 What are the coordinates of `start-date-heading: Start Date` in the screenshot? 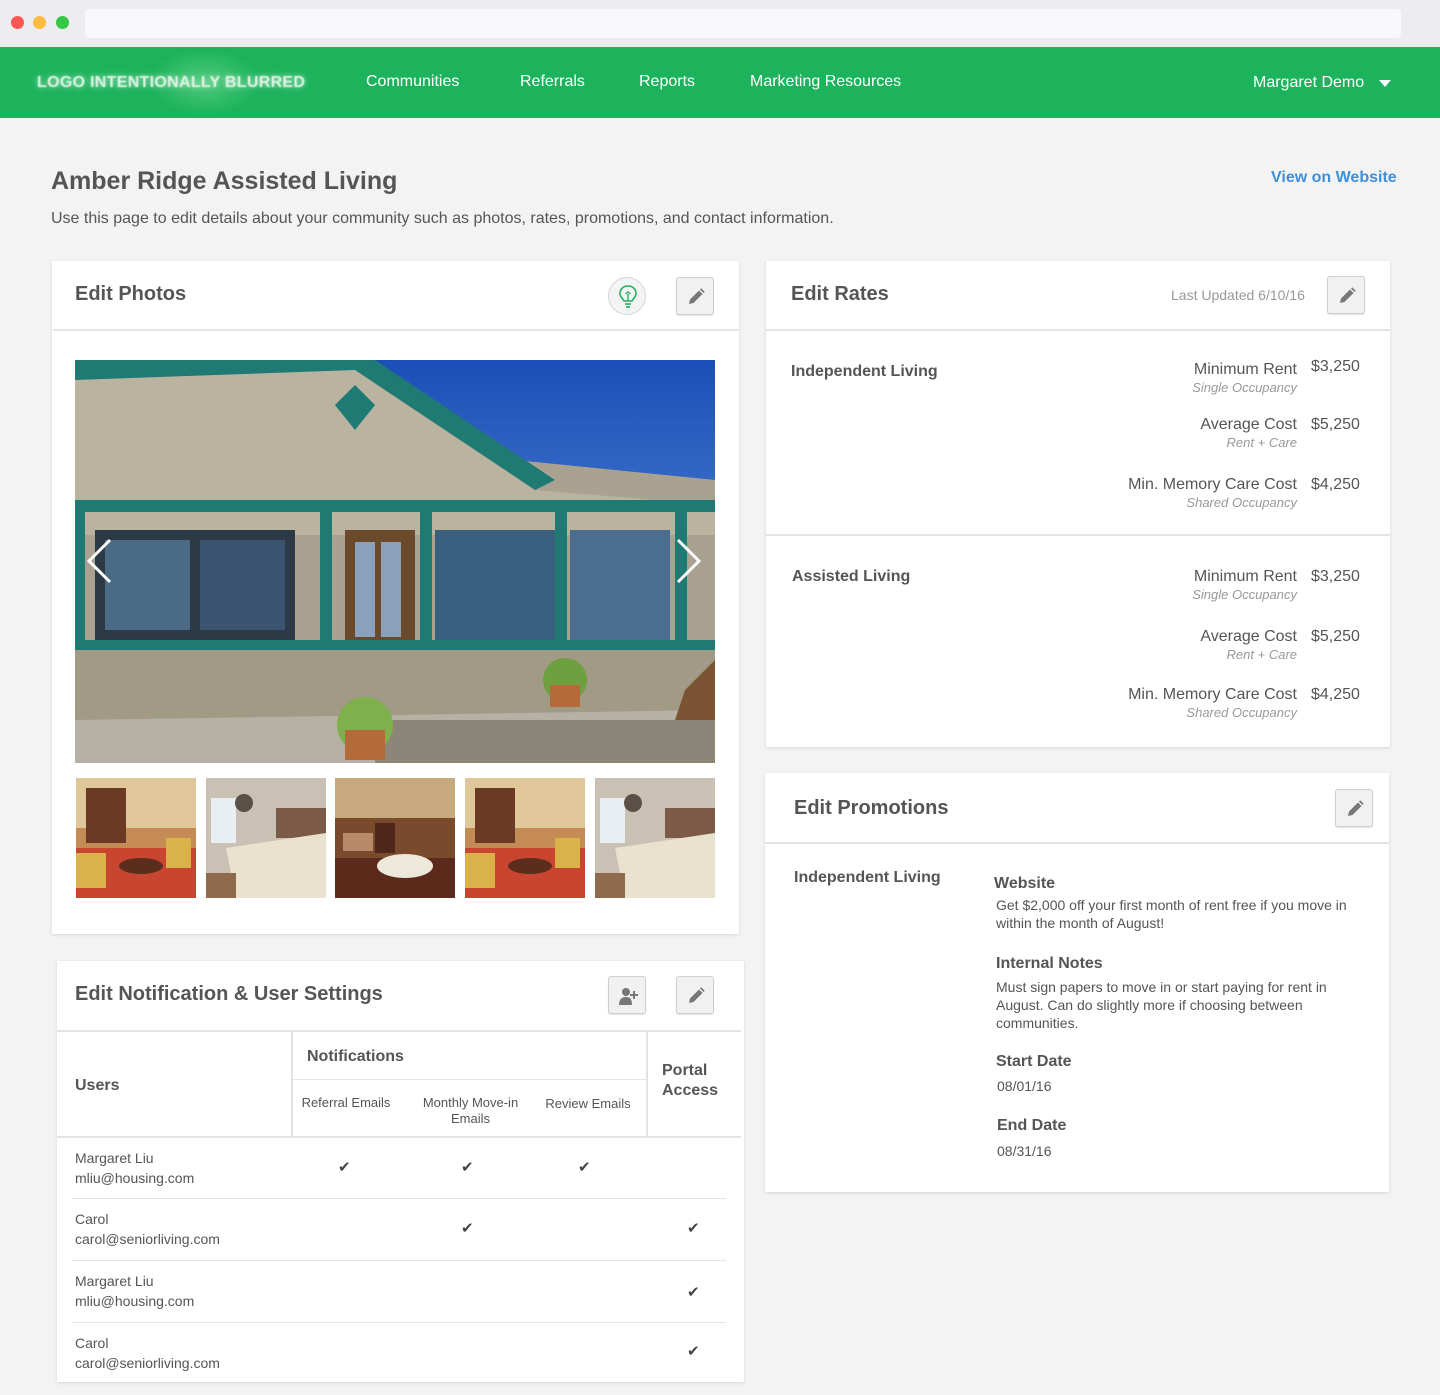 It's located at (1034, 1061).